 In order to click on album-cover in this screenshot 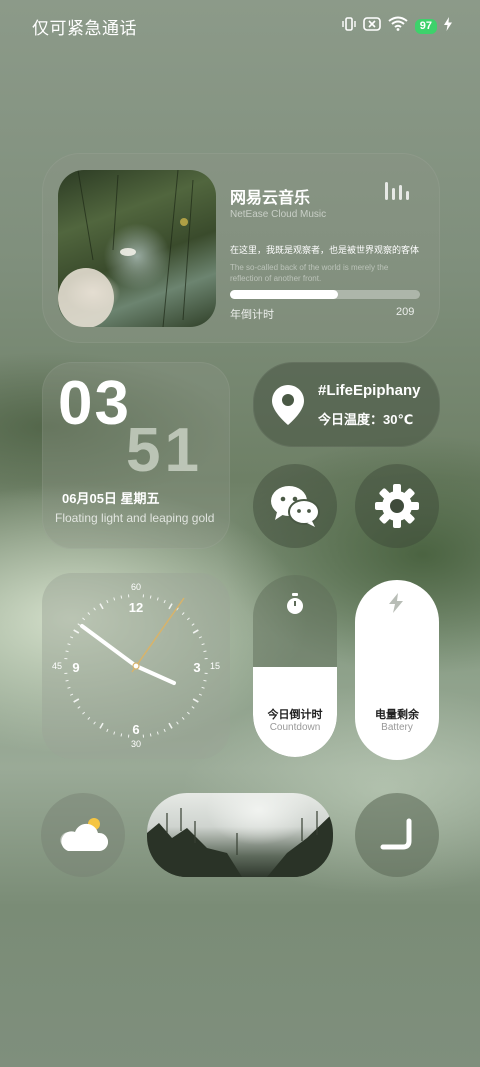, I will do `click(137, 248)`.